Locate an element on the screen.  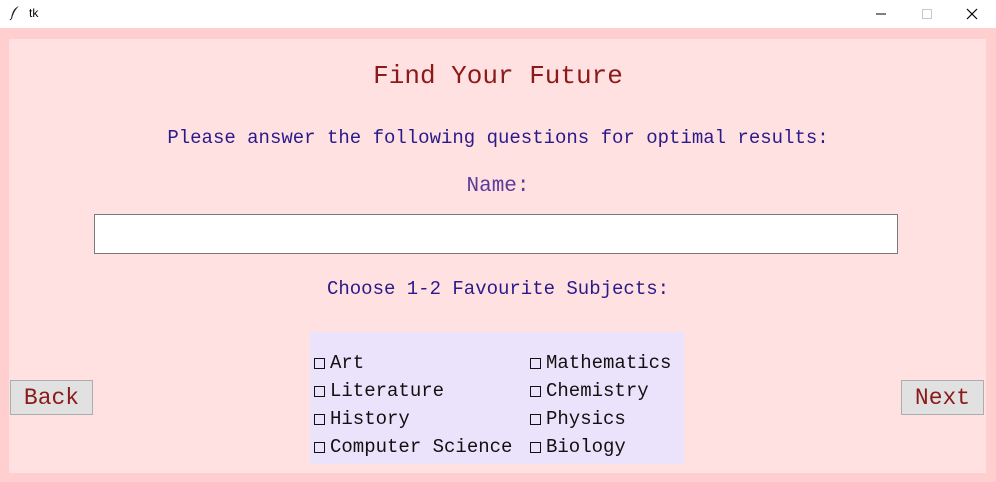
subject-label: Art is located at coordinates (347, 363).